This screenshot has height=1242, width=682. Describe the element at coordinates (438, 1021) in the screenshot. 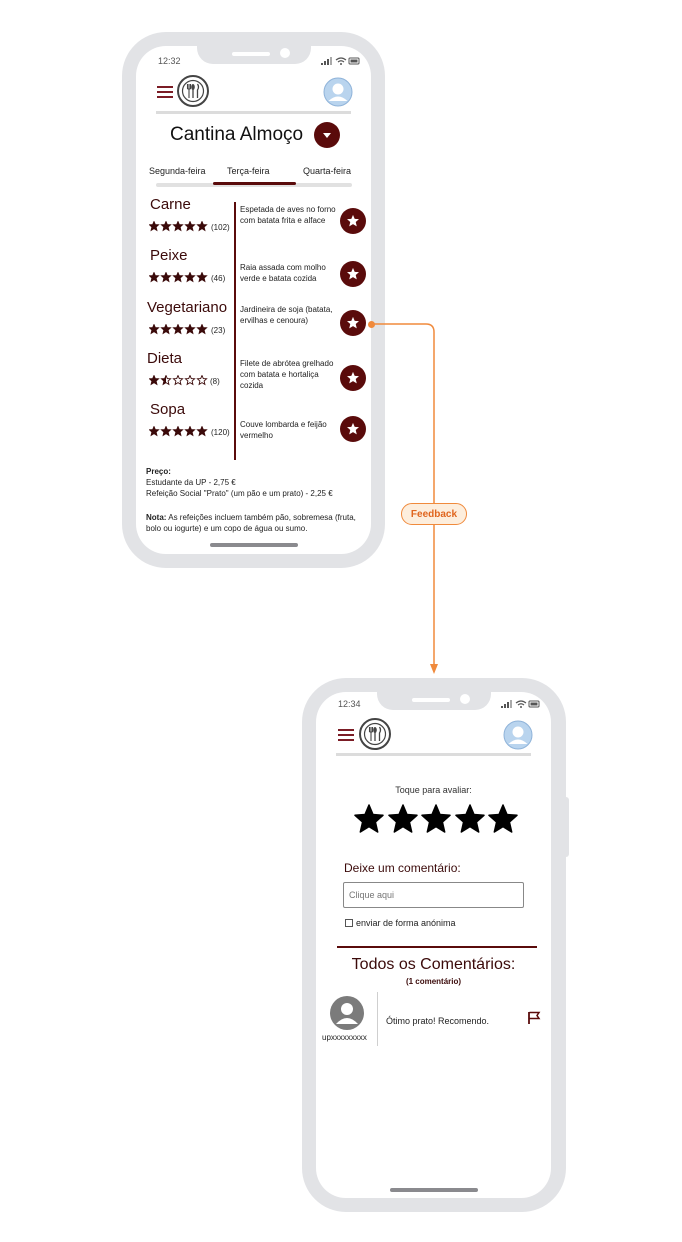

I see `comment-text: Ótimo prato! Recomendo.` at that location.